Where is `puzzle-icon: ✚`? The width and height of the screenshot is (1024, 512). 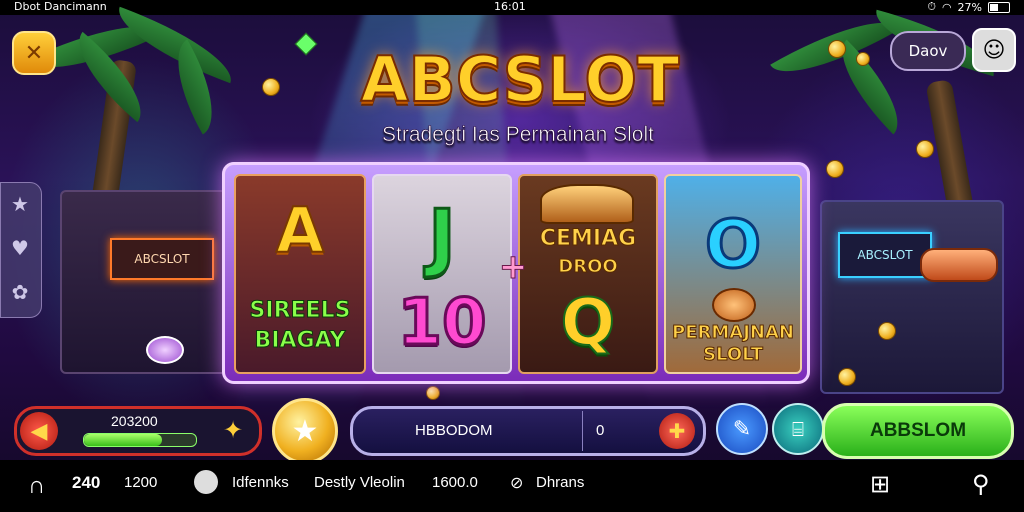 puzzle-icon: ✚ is located at coordinates (677, 431).